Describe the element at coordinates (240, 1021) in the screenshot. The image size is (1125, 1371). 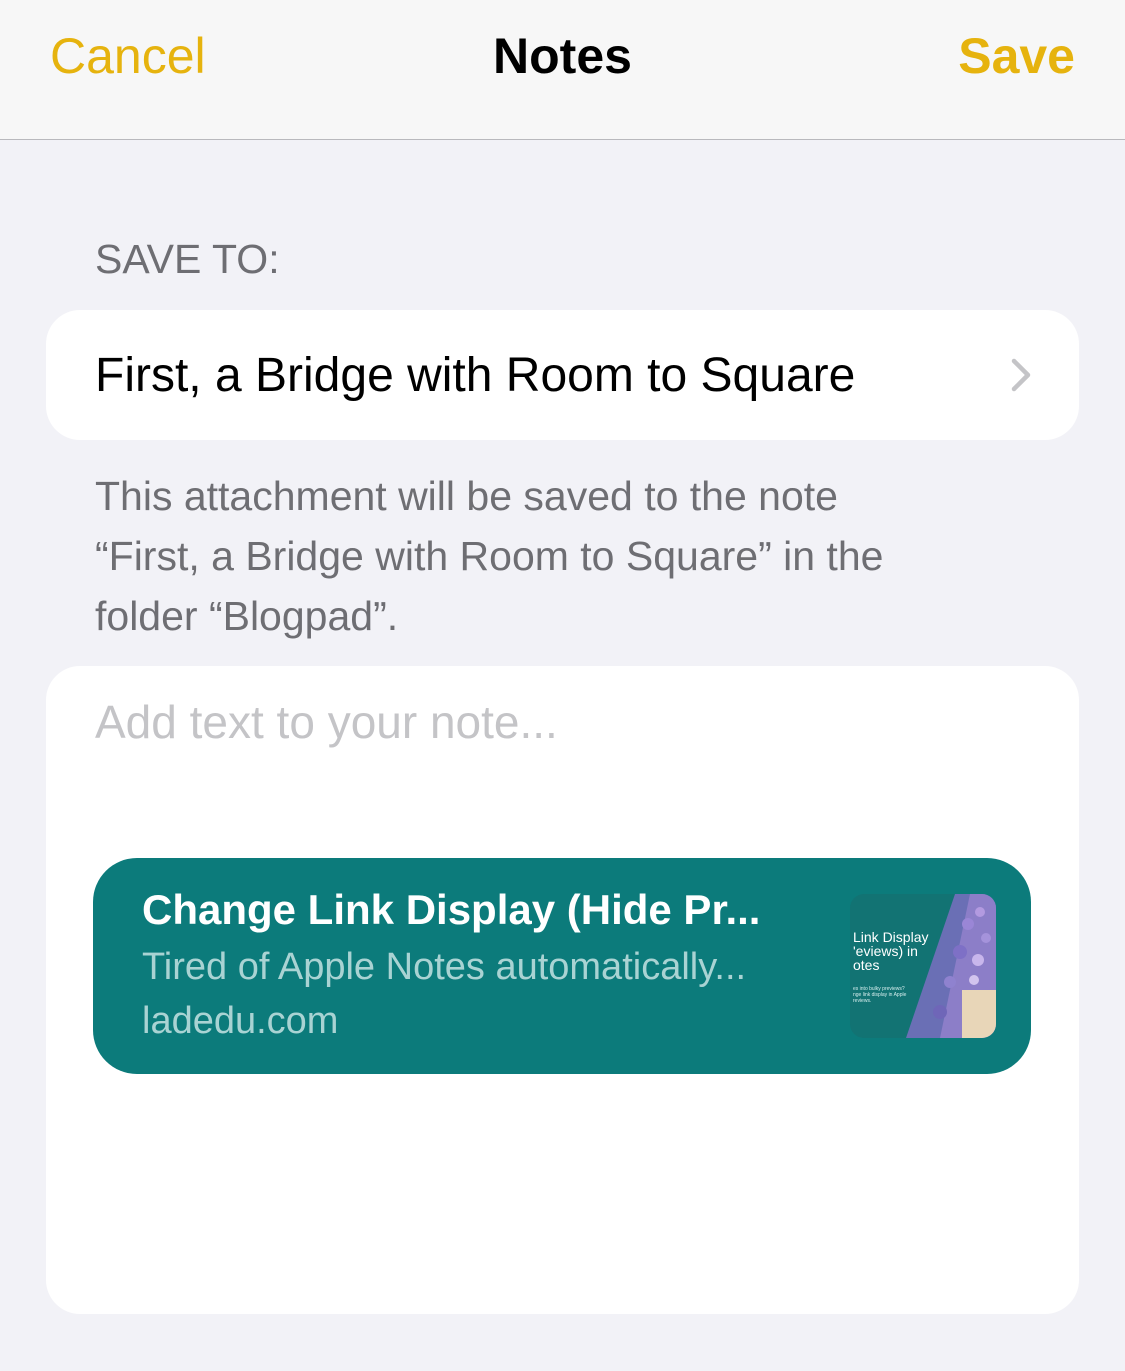
I see `link-domain: ladedu.com` at that location.